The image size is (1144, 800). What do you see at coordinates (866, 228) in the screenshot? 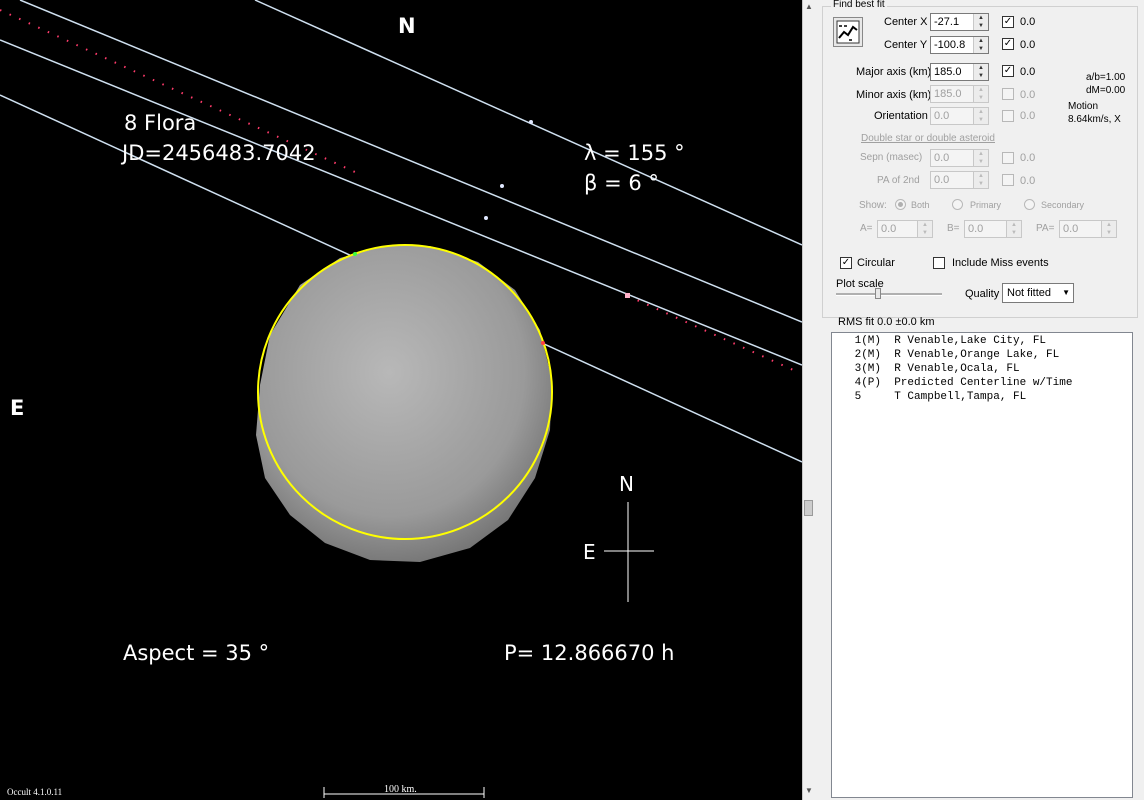
I see `a-label: A=` at bounding box center [866, 228].